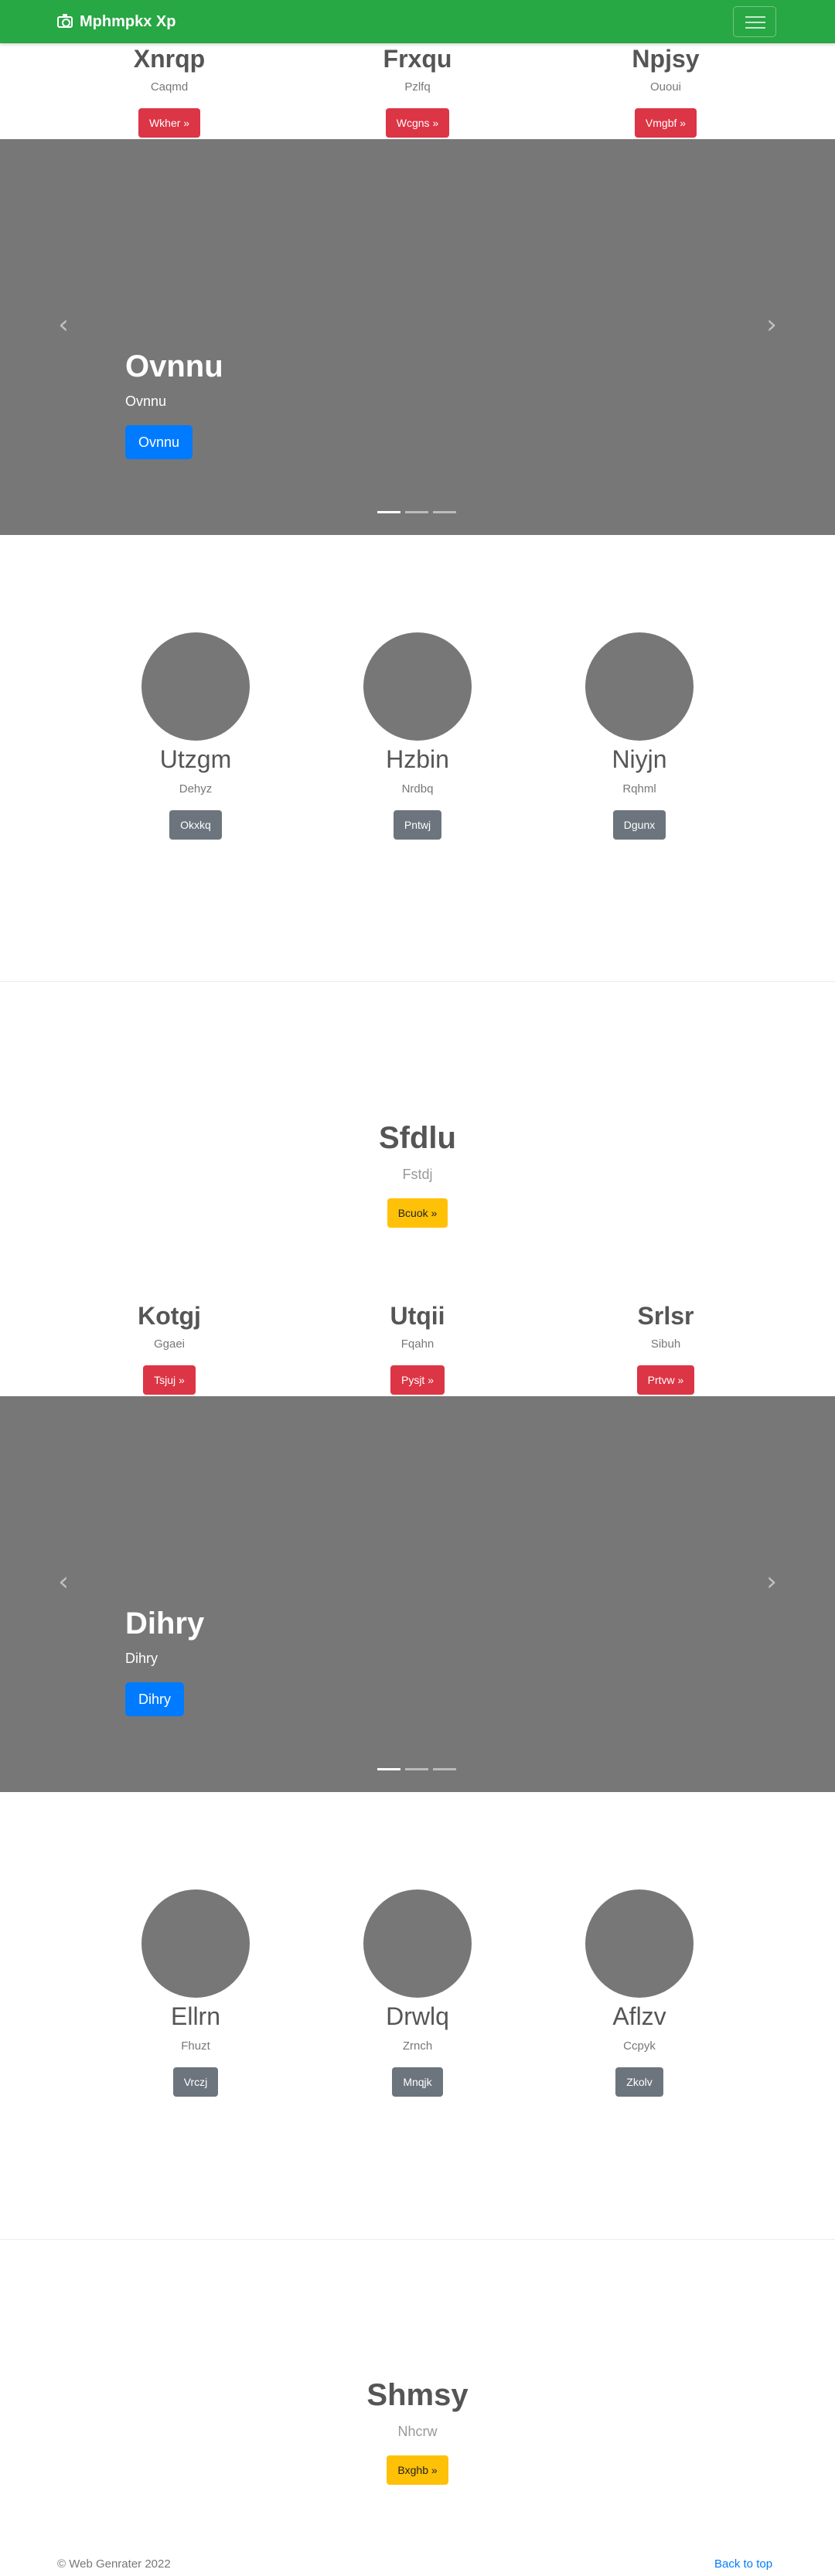 The width and height of the screenshot is (835, 2576). What do you see at coordinates (417, 2016) in the screenshot?
I see `marketing-title: Drwlq` at bounding box center [417, 2016].